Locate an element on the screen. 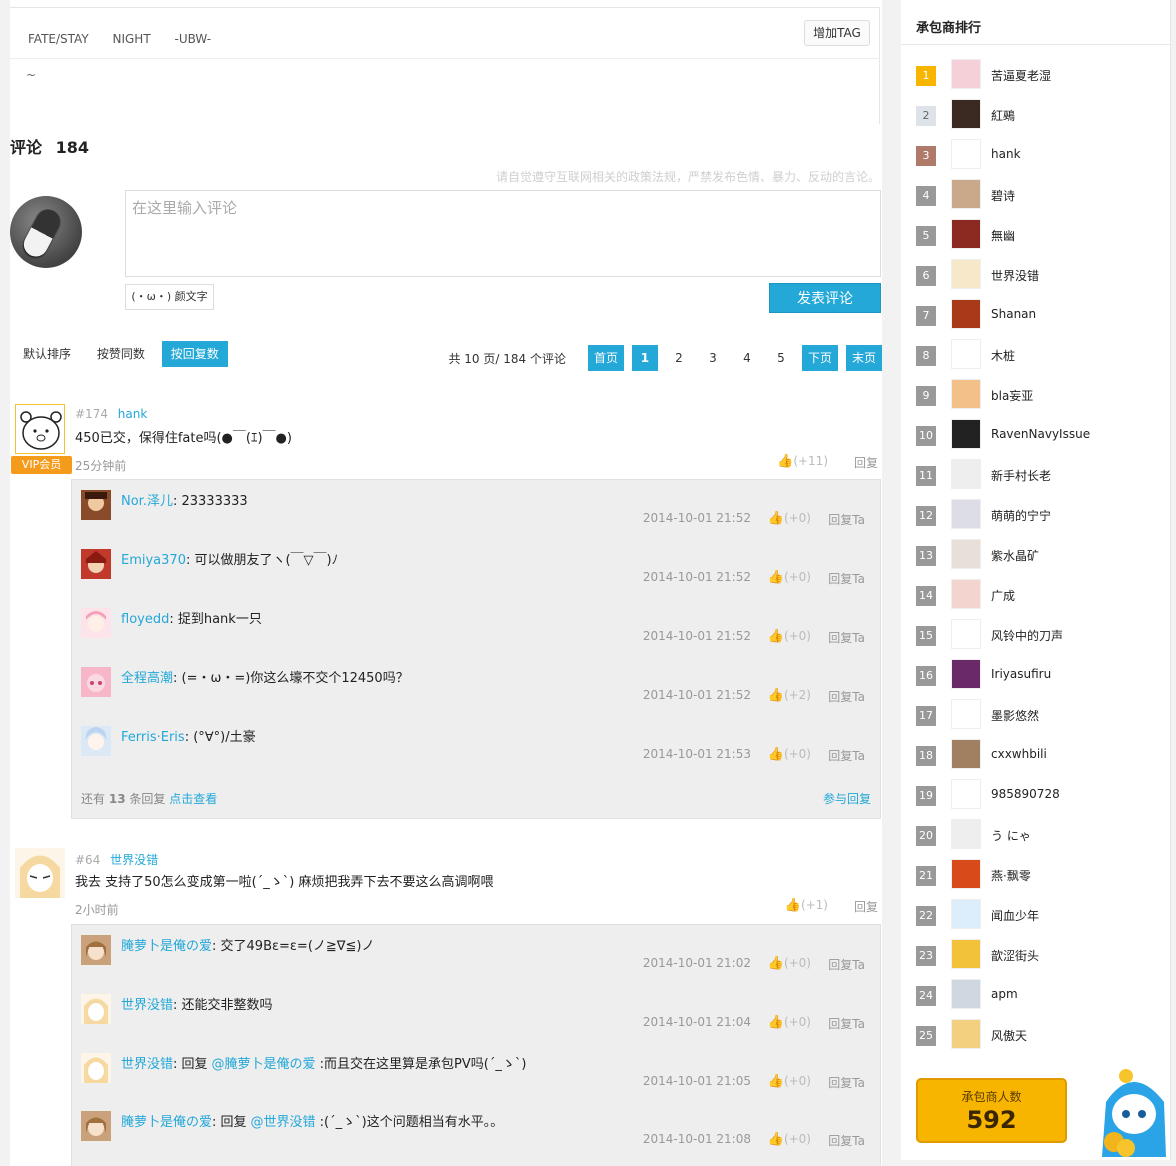 Image resolution: width=1176 pixels, height=1166 pixels. add-tag-button: 增加TAG is located at coordinates (837, 33).